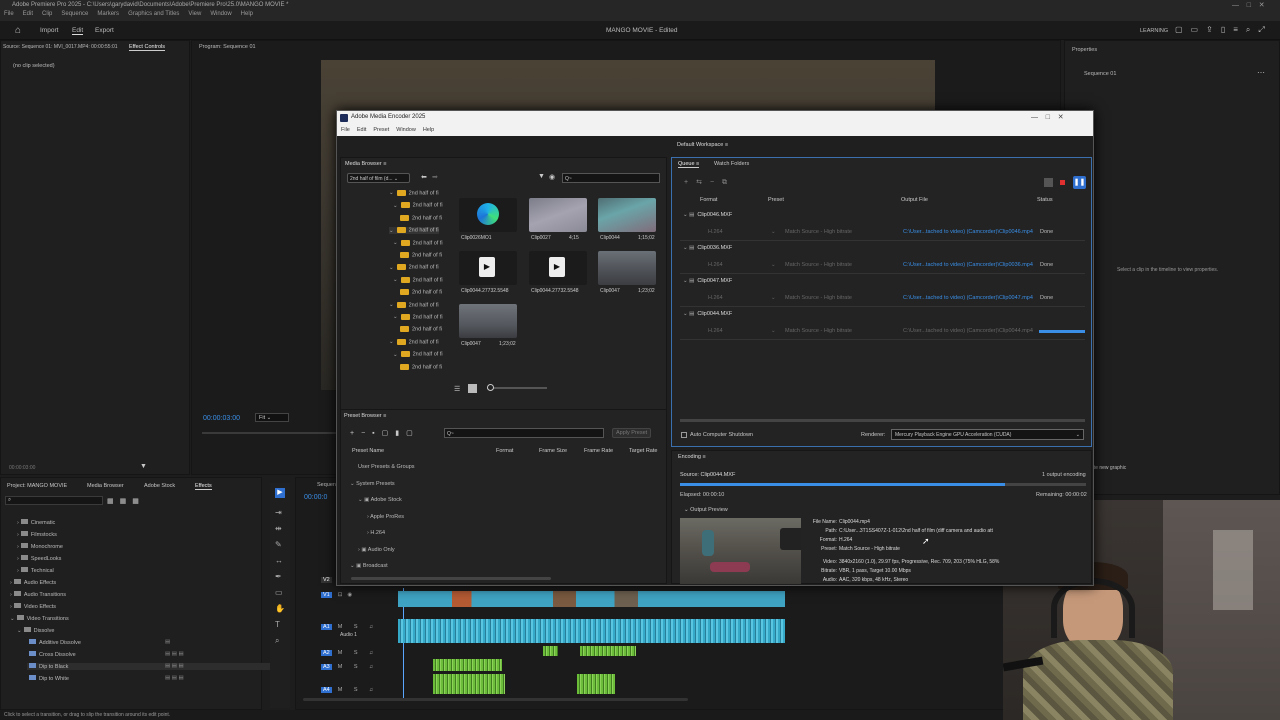 This screenshot has width=1280, height=720. I want to click on properties-tab: Properties, so click(1084, 50).